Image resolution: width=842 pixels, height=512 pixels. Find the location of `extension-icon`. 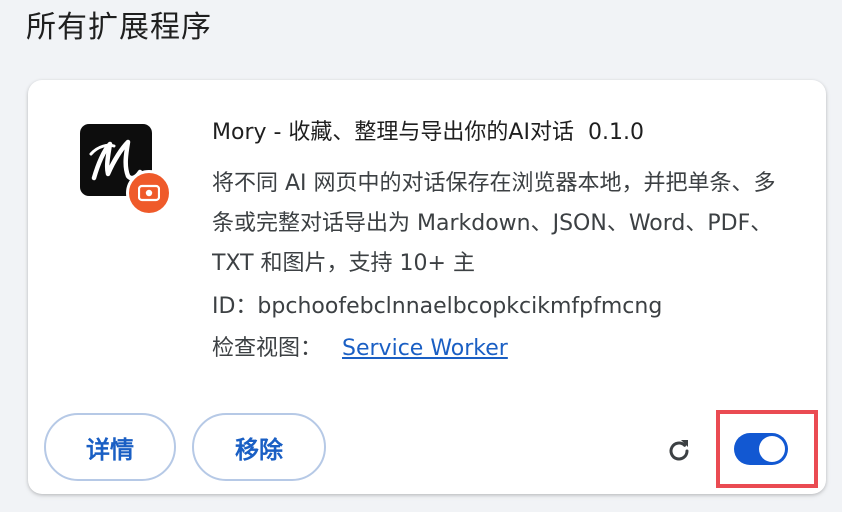

extension-icon is located at coordinates (128, 172).